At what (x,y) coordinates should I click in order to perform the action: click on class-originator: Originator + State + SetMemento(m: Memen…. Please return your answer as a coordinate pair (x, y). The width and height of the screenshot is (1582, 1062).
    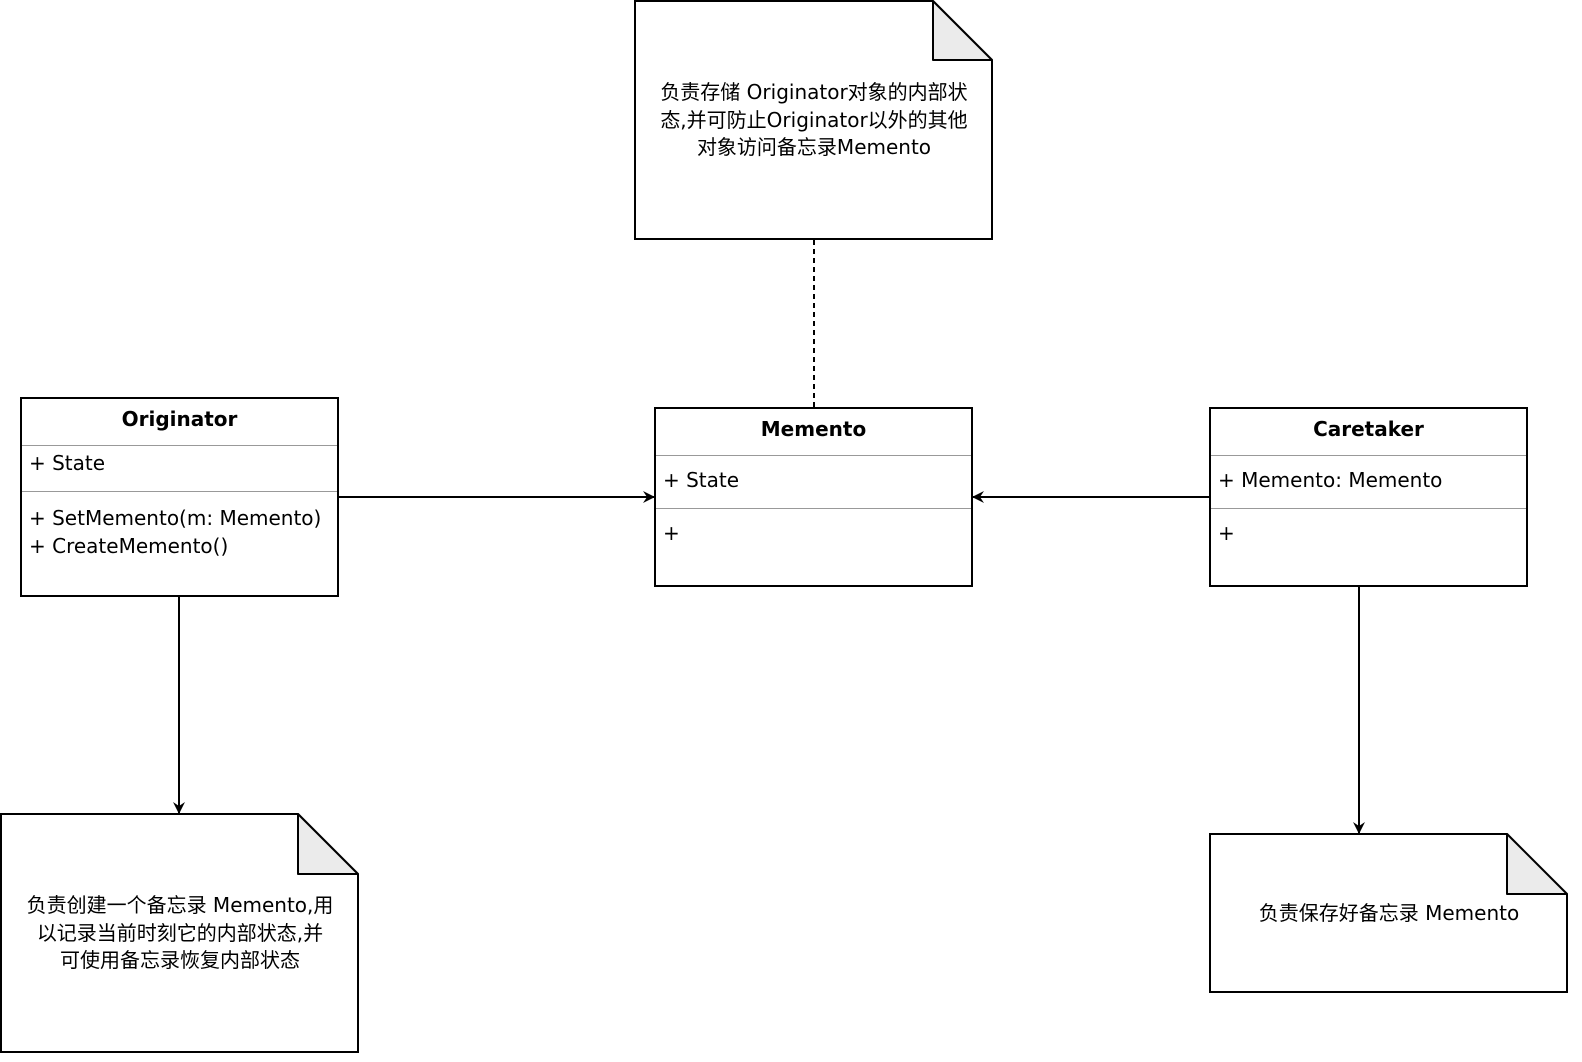
    Looking at the image, I should click on (179, 497).